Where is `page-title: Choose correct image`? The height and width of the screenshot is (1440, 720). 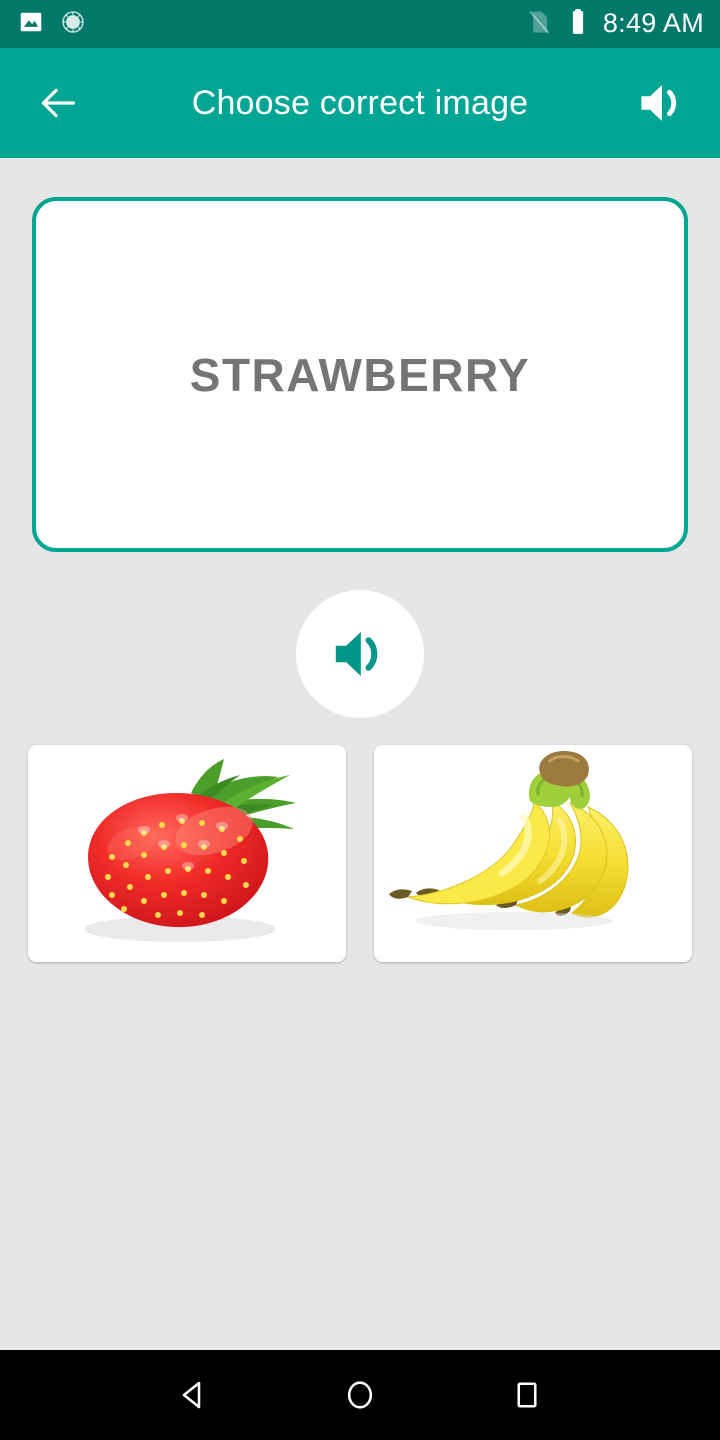
page-title: Choose correct image is located at coordinates (360, 102).